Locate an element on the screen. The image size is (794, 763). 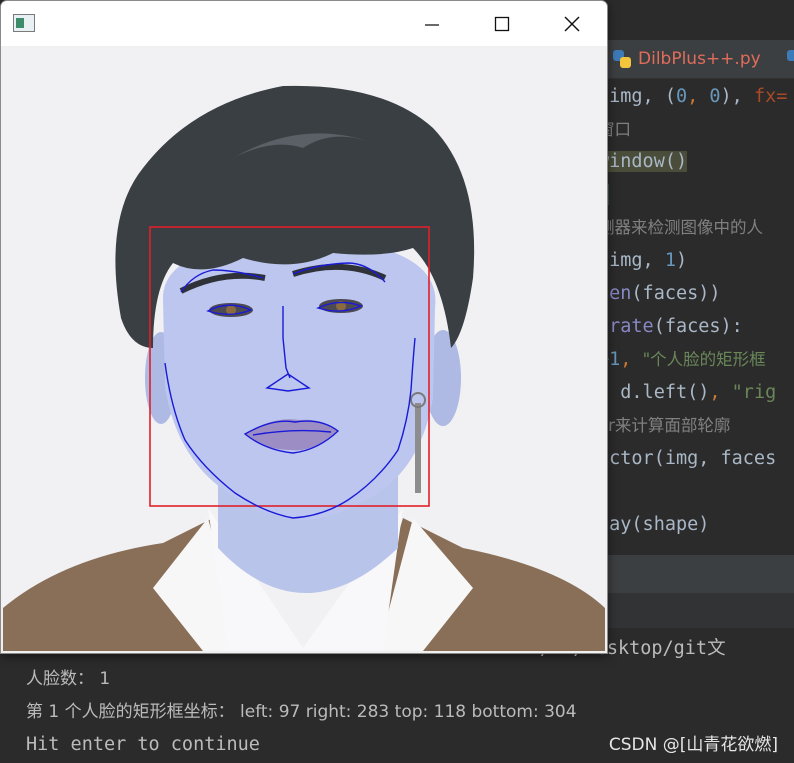
maximize-icon is located at coordinates (502, 23).